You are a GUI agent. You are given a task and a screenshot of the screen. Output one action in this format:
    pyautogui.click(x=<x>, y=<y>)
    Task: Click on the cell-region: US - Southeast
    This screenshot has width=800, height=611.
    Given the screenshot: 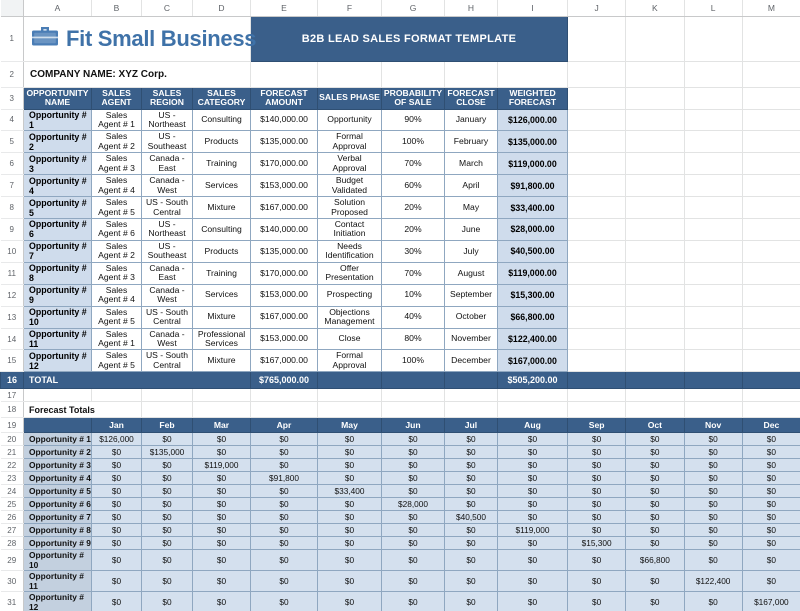 What is the action you would take?
    pyautogui.click(x=167, y=142)
    